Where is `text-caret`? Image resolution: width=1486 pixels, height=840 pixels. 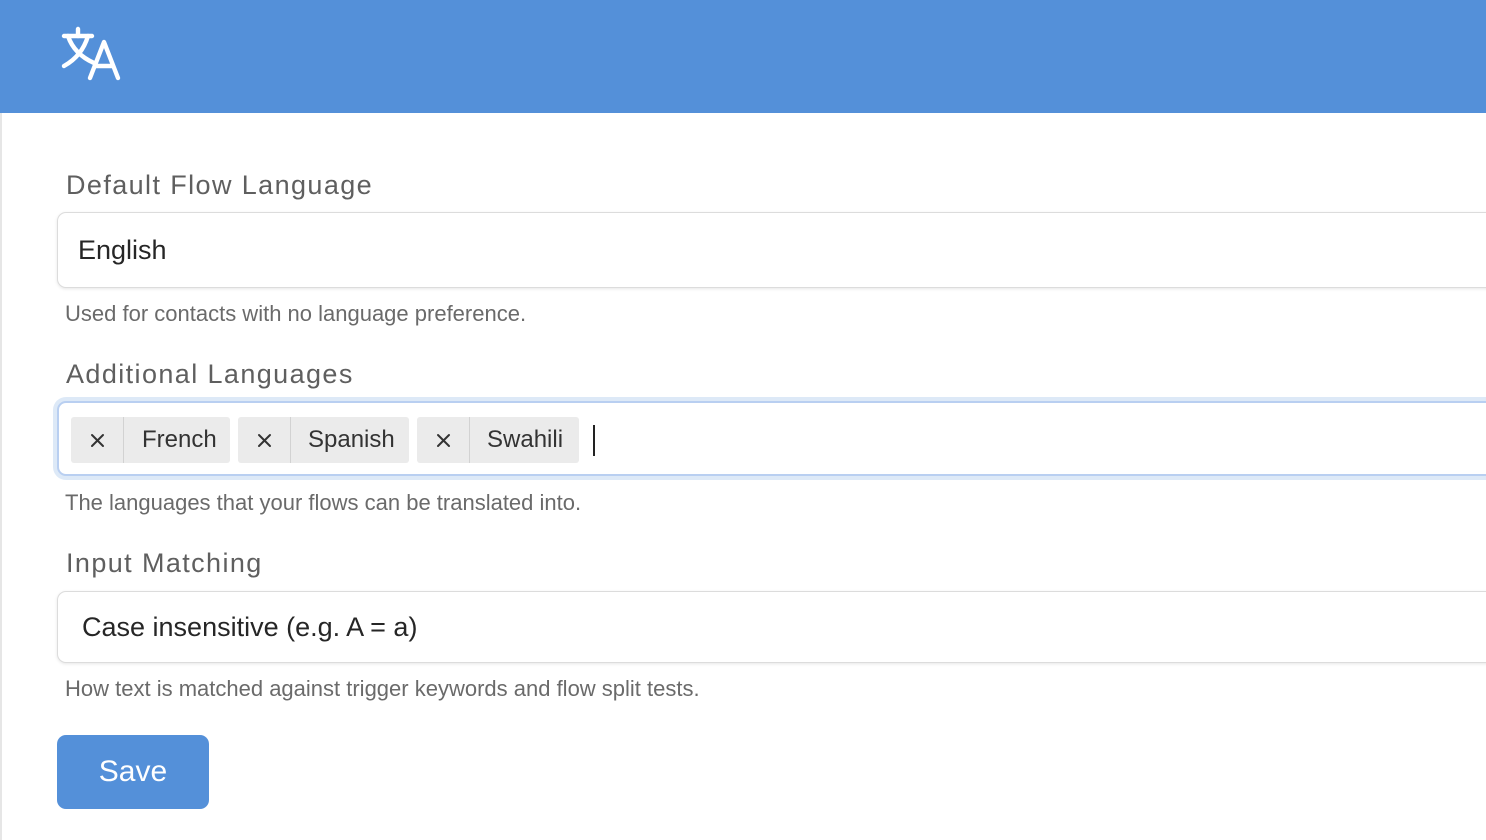 text-caret is located at coordinates (594, 440).